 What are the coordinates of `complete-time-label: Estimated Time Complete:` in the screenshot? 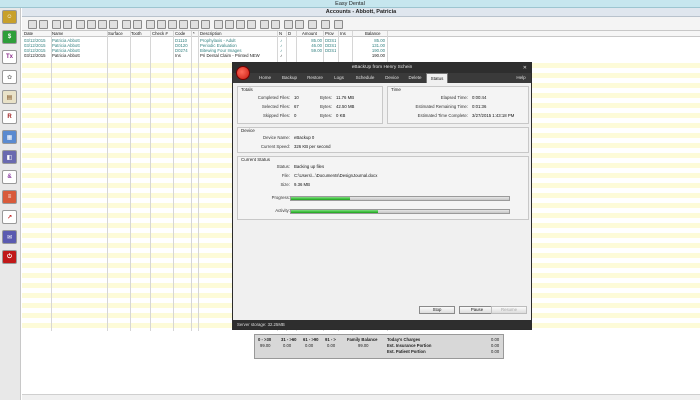 It's located at (442, 115).